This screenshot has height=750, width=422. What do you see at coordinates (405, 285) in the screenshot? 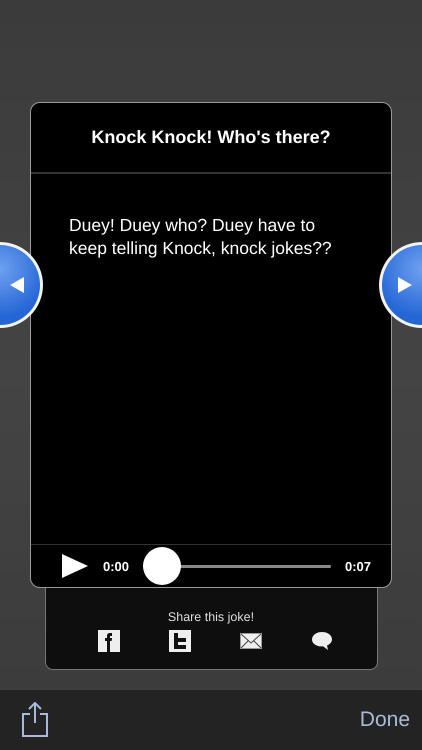
I see `right-arrow-icon` at bounding box center [405, 285].